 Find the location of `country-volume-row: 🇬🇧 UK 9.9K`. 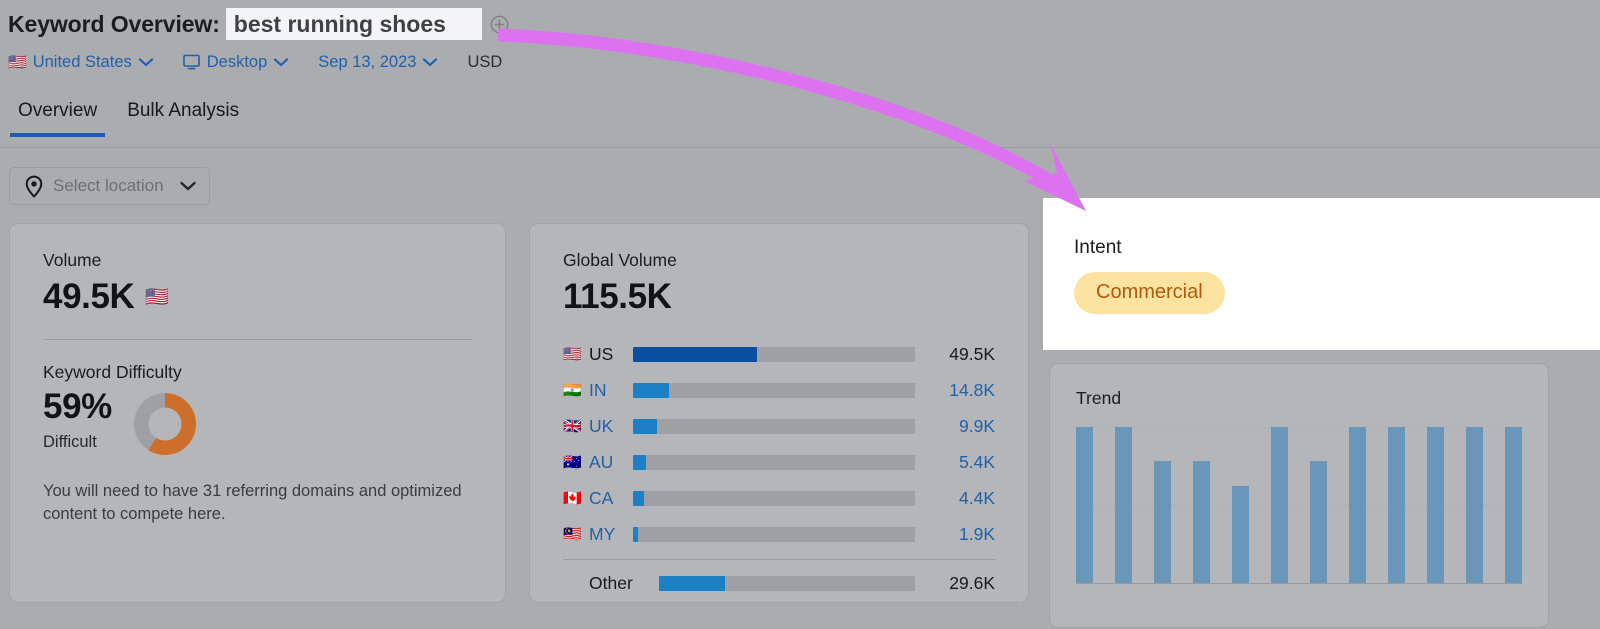

country-volume-row: 🇬🇧 UK 9.9K is located at coordinates (779, 426).